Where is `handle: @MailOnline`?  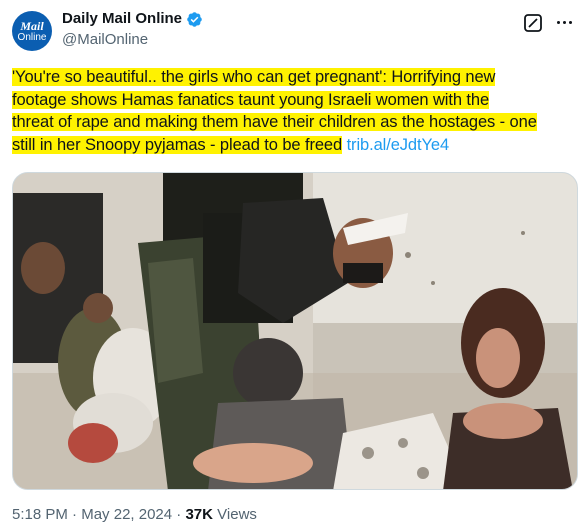
handle: @MailOnline is located at coordinates (105, 40).